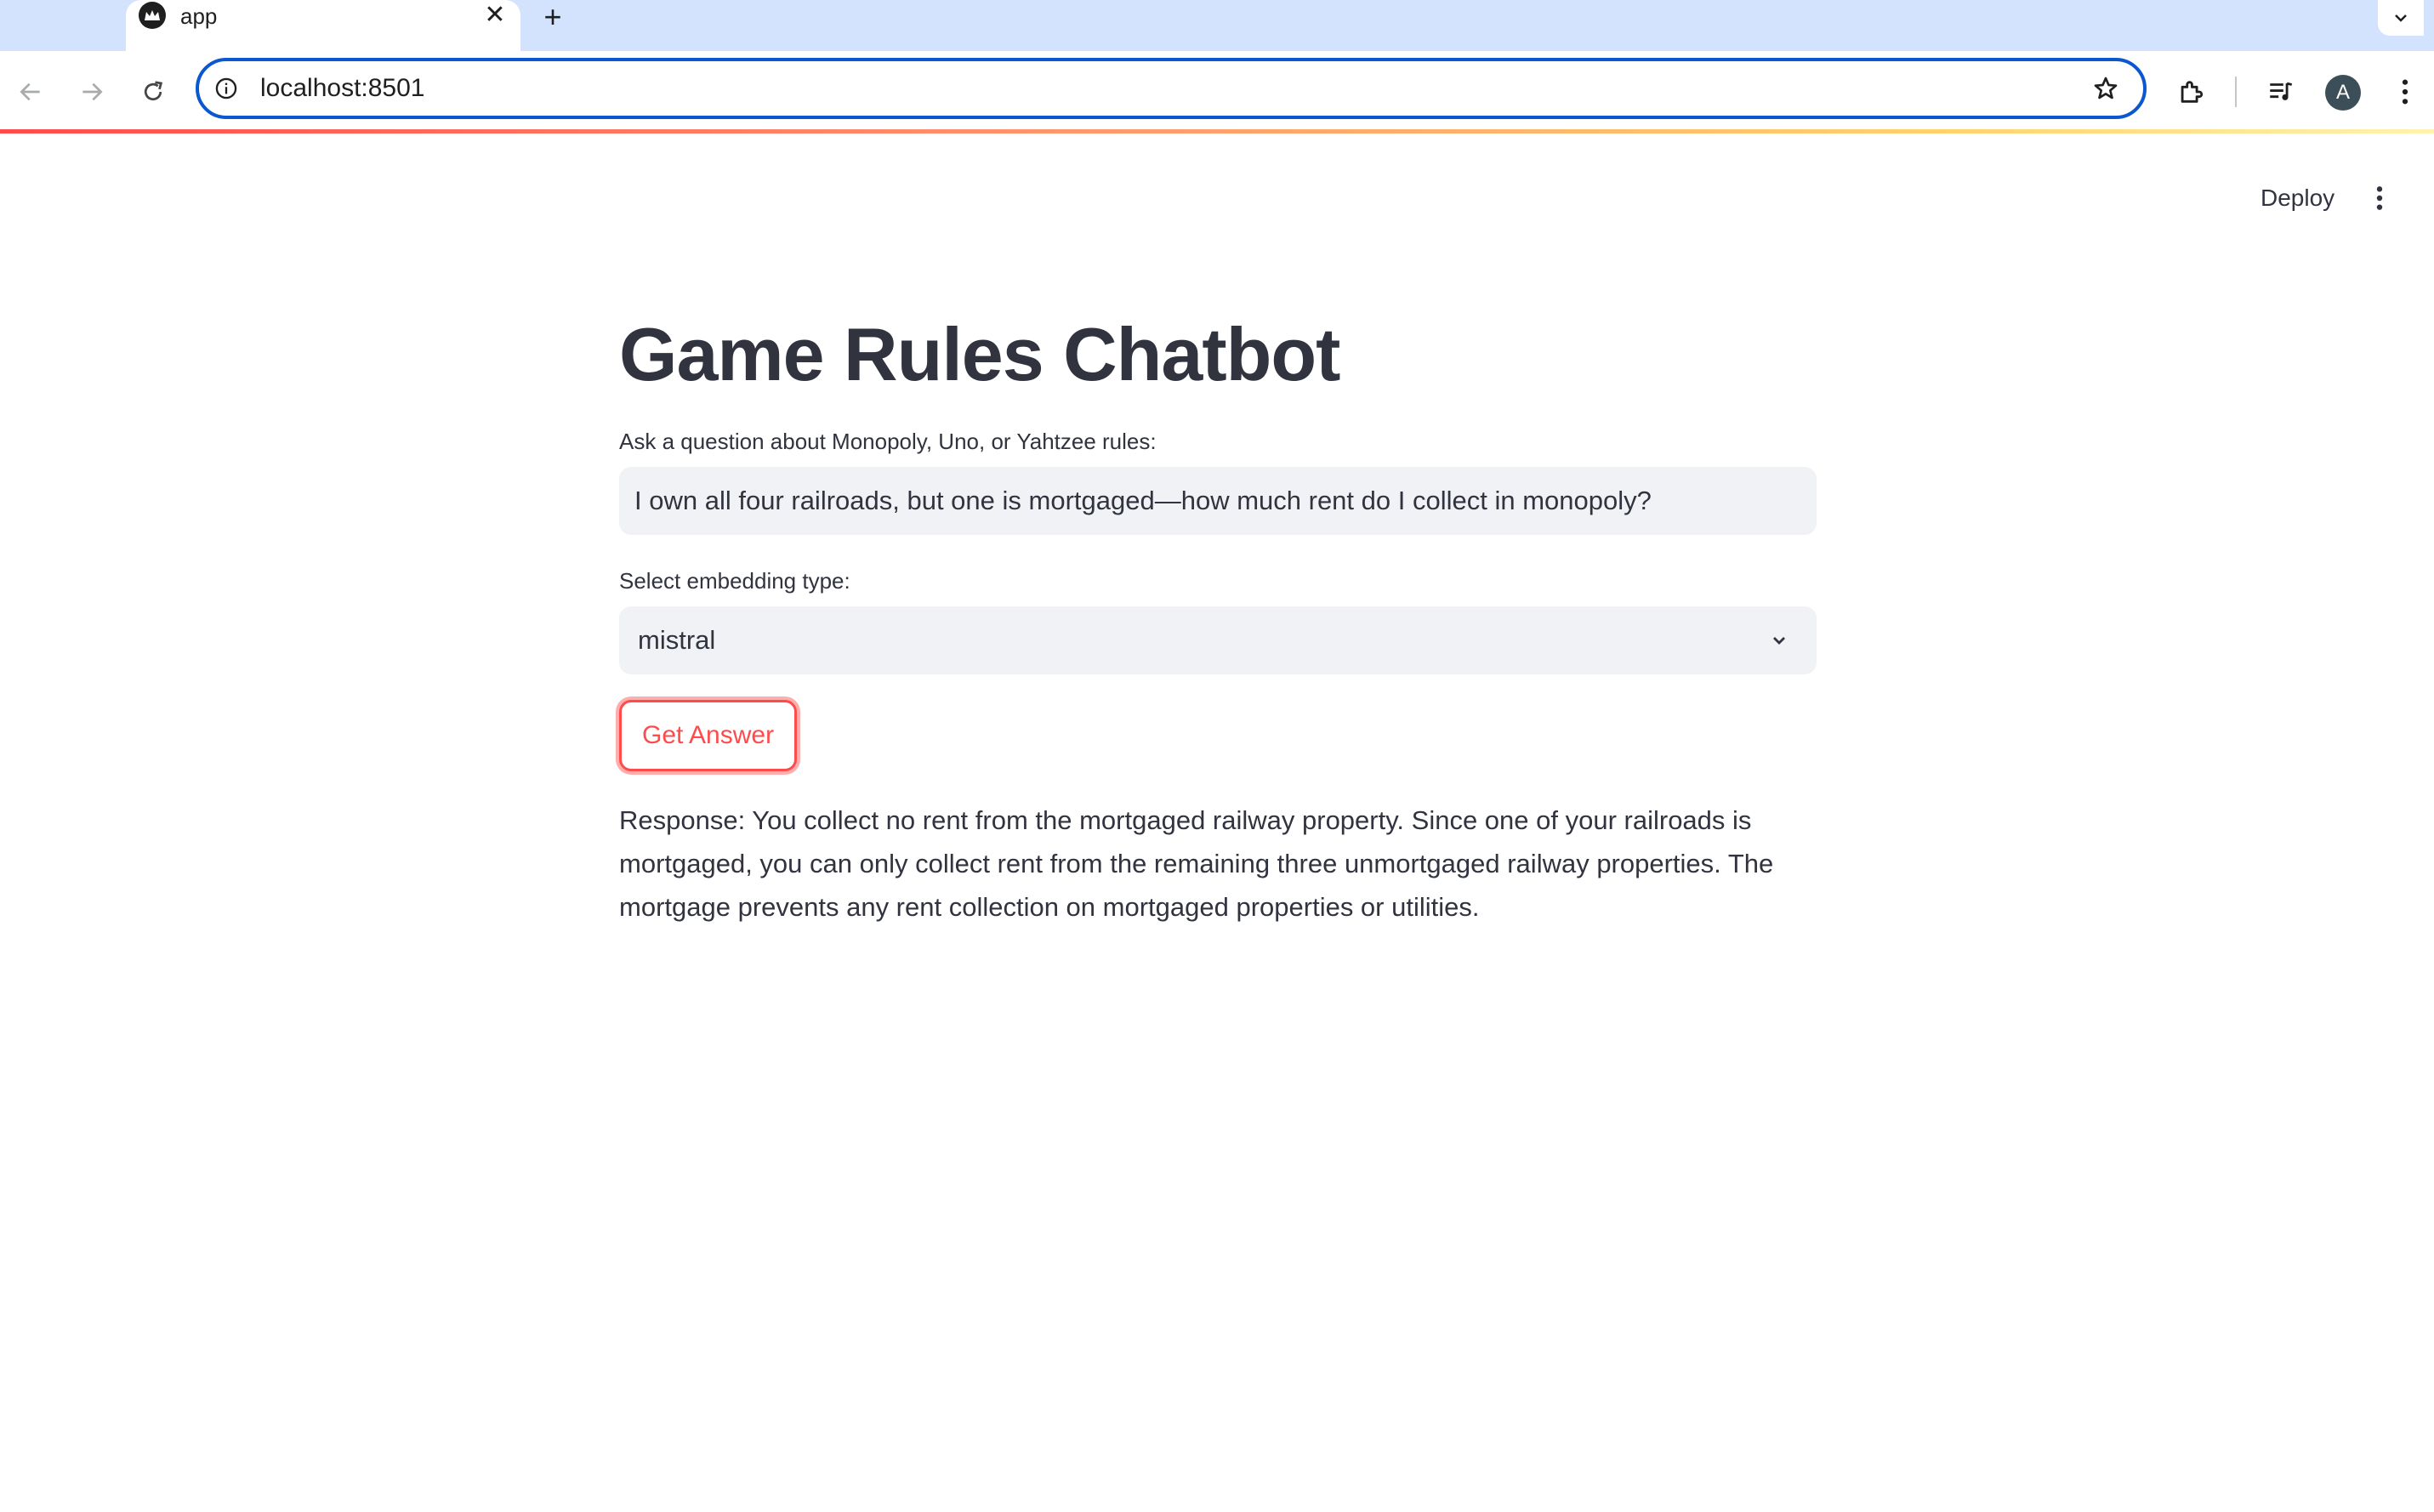  I want to click on browser-tab-strip: app ✕ +, so click(1217, 25).